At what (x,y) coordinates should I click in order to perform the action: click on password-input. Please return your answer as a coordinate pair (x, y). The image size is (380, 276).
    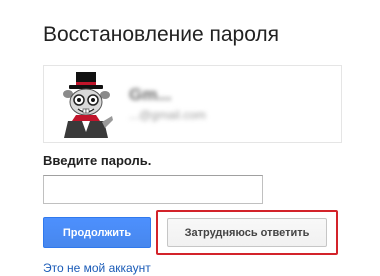
    Looking at the image, I should click on (153, 189).